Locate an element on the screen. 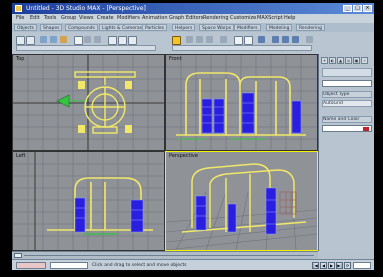 The height and width of the screenshot is (277, 383). category-icons-row is located at coordinates (347, 72).